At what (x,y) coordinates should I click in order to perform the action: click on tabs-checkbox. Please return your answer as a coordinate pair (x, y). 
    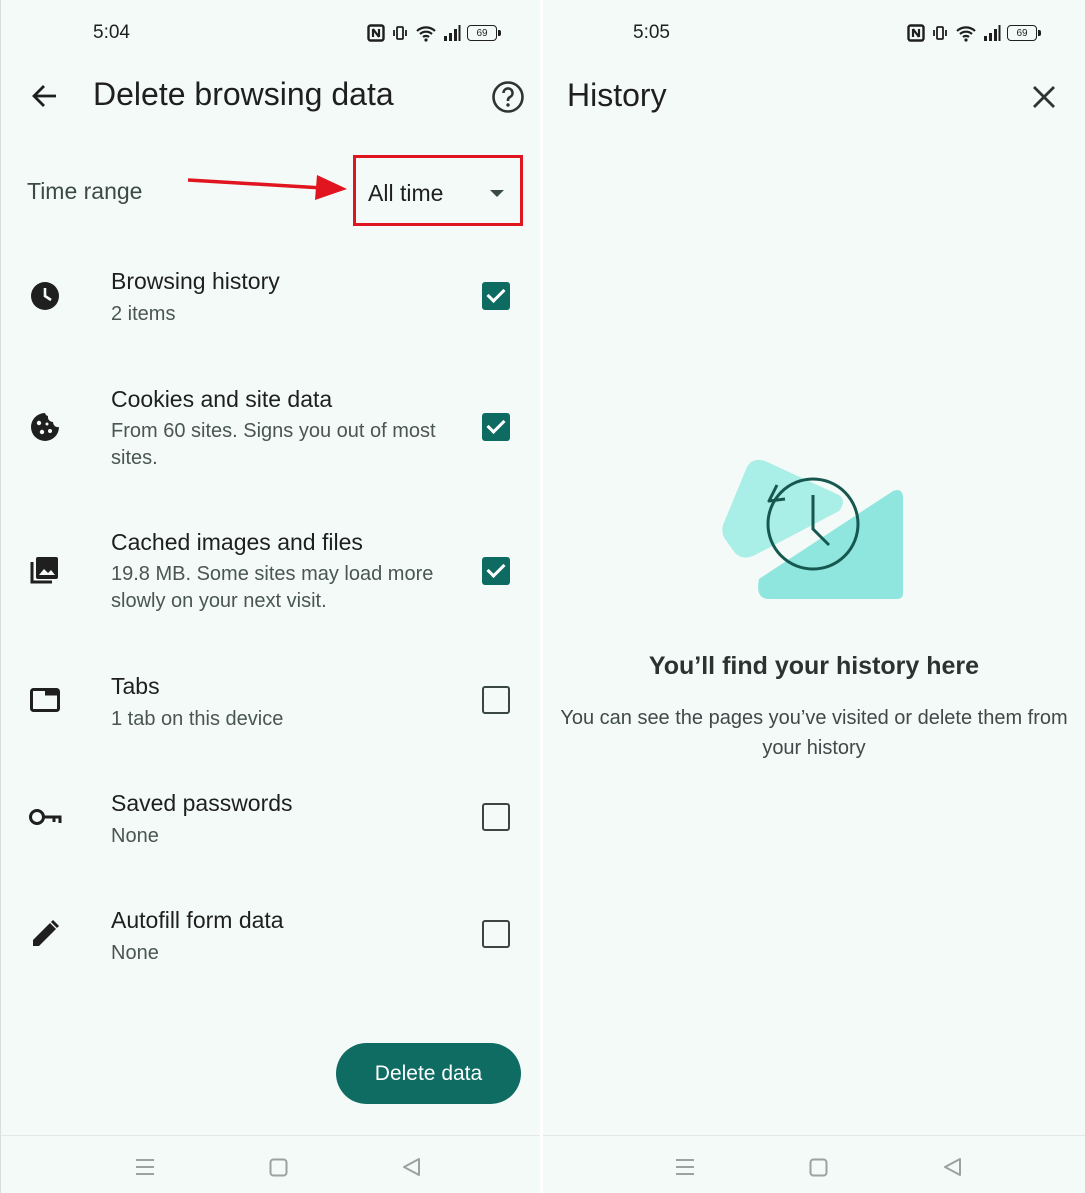
    Looking at the image, I should click on (496, 700).